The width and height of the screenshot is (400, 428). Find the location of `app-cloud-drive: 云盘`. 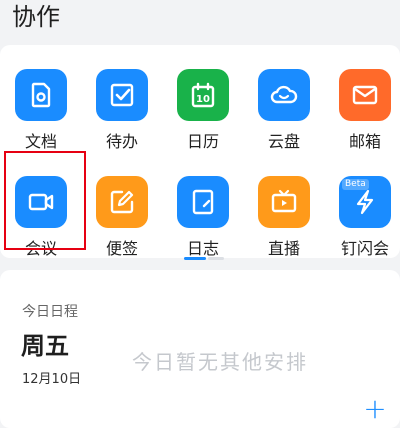

app-cloud-drive: 云盘 is located at coordinates (283, 98).